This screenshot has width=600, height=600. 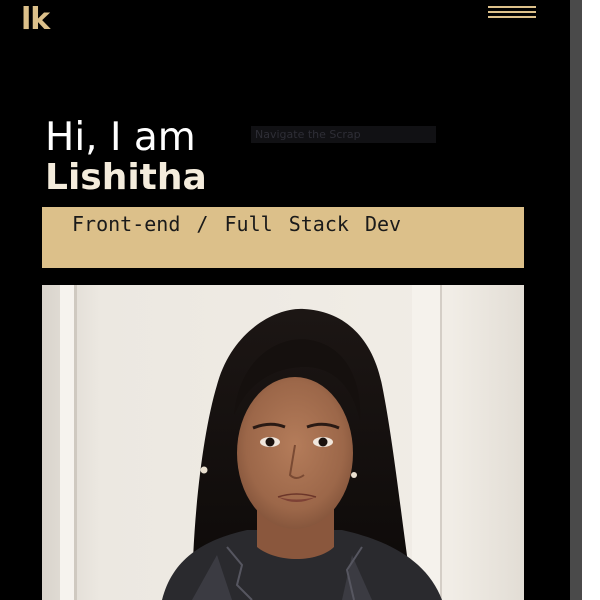 I want to click on role-banner: Front-end / Full Stack Dev, so click(x=283, y=237).